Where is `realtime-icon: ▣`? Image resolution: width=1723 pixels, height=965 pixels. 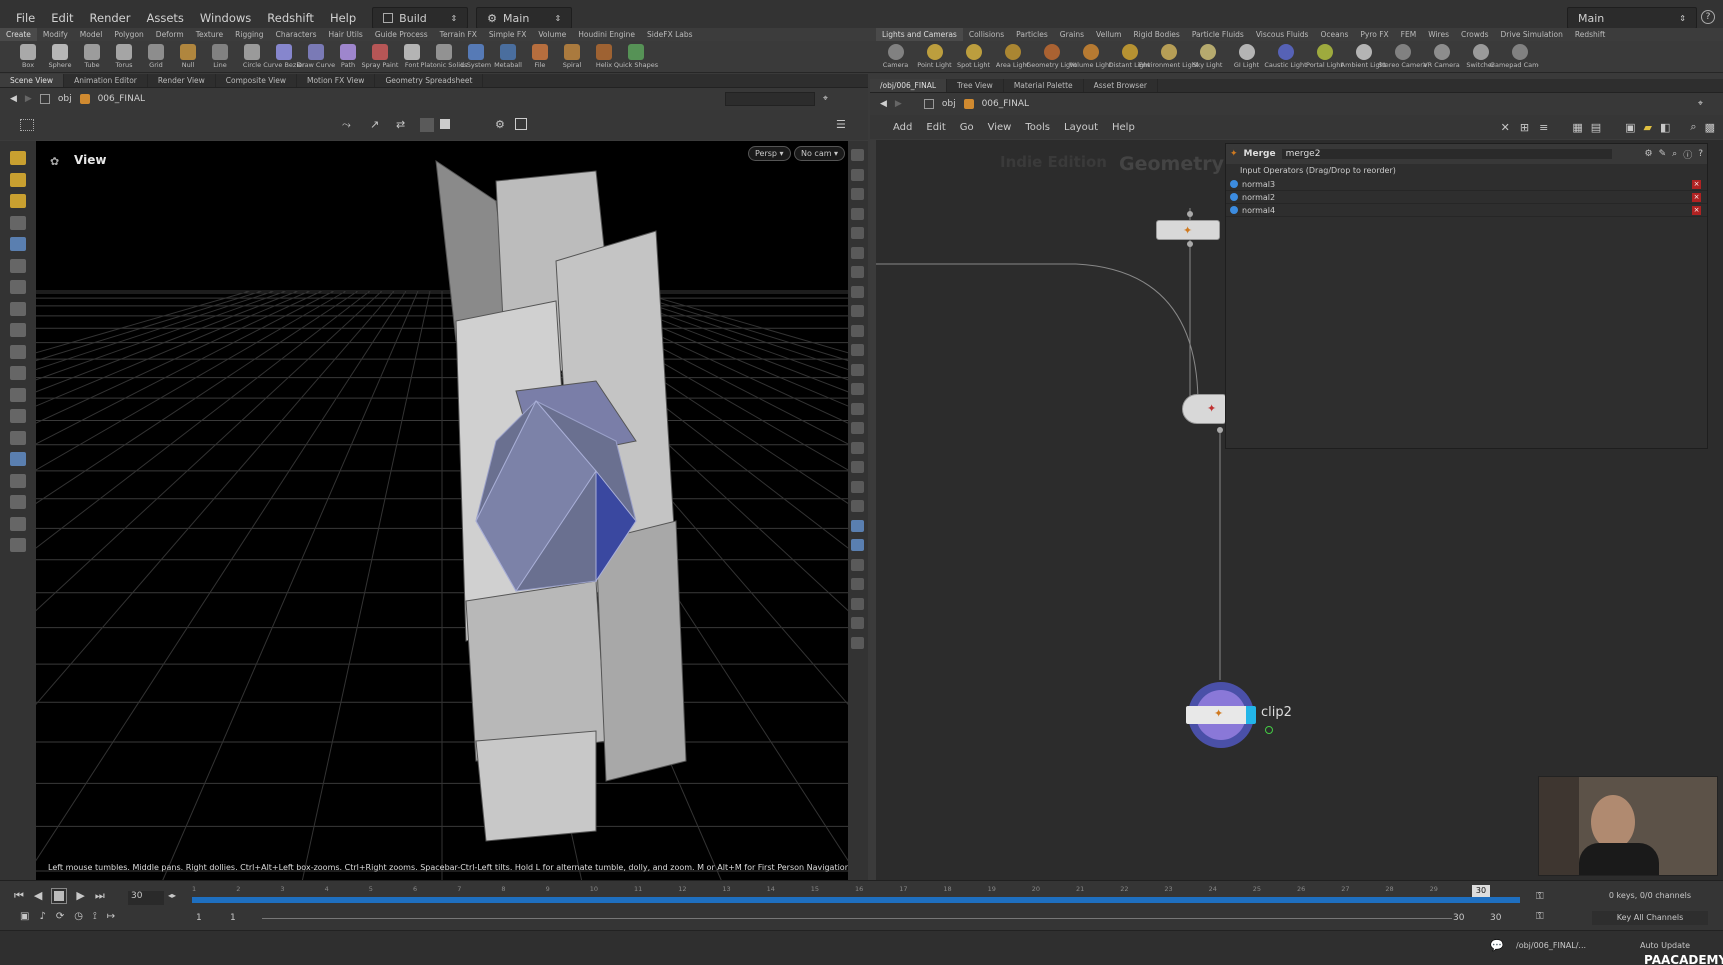 realtime-icon: ▣ is located at coordinates (24, 916).